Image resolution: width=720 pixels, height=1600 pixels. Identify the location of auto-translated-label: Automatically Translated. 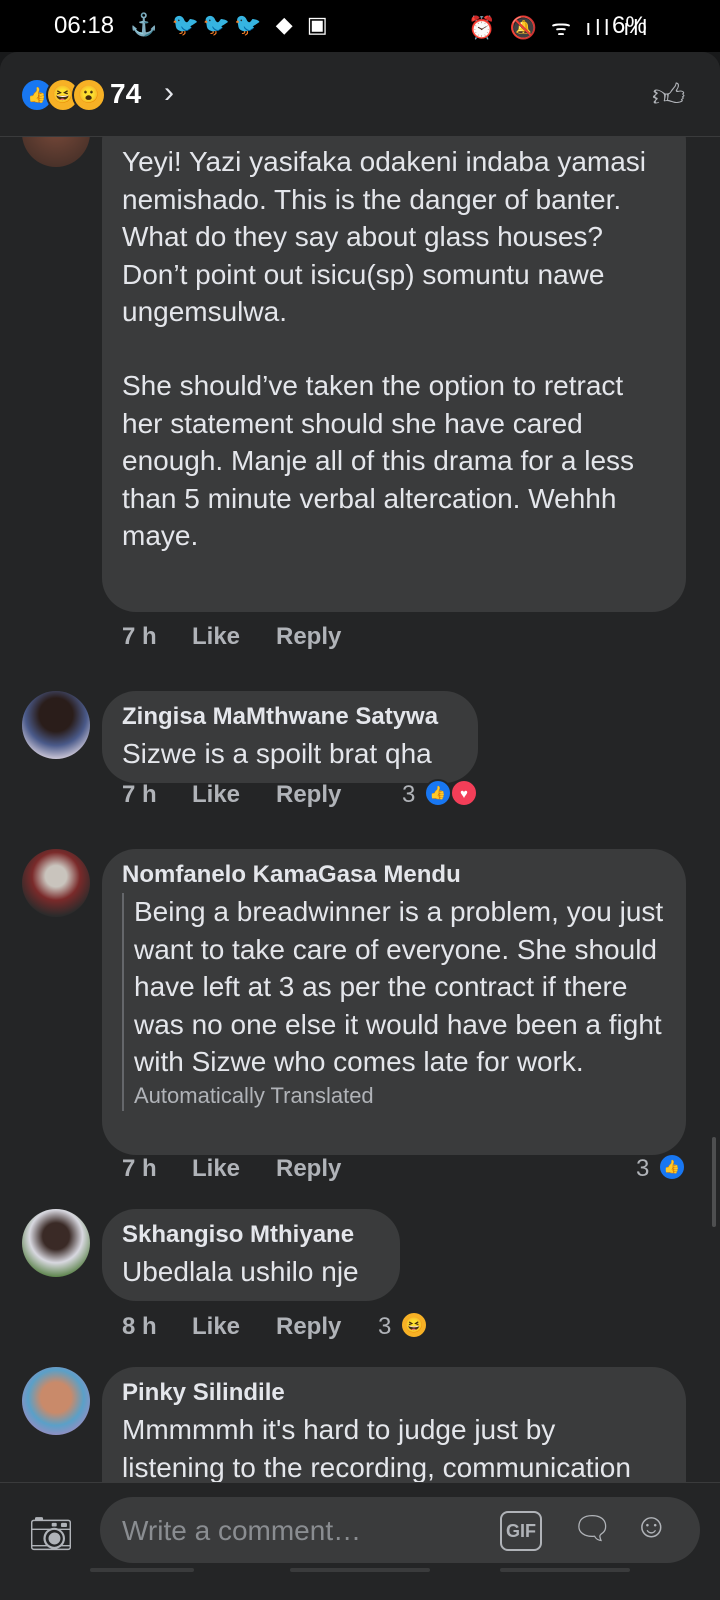
(399, 1096).